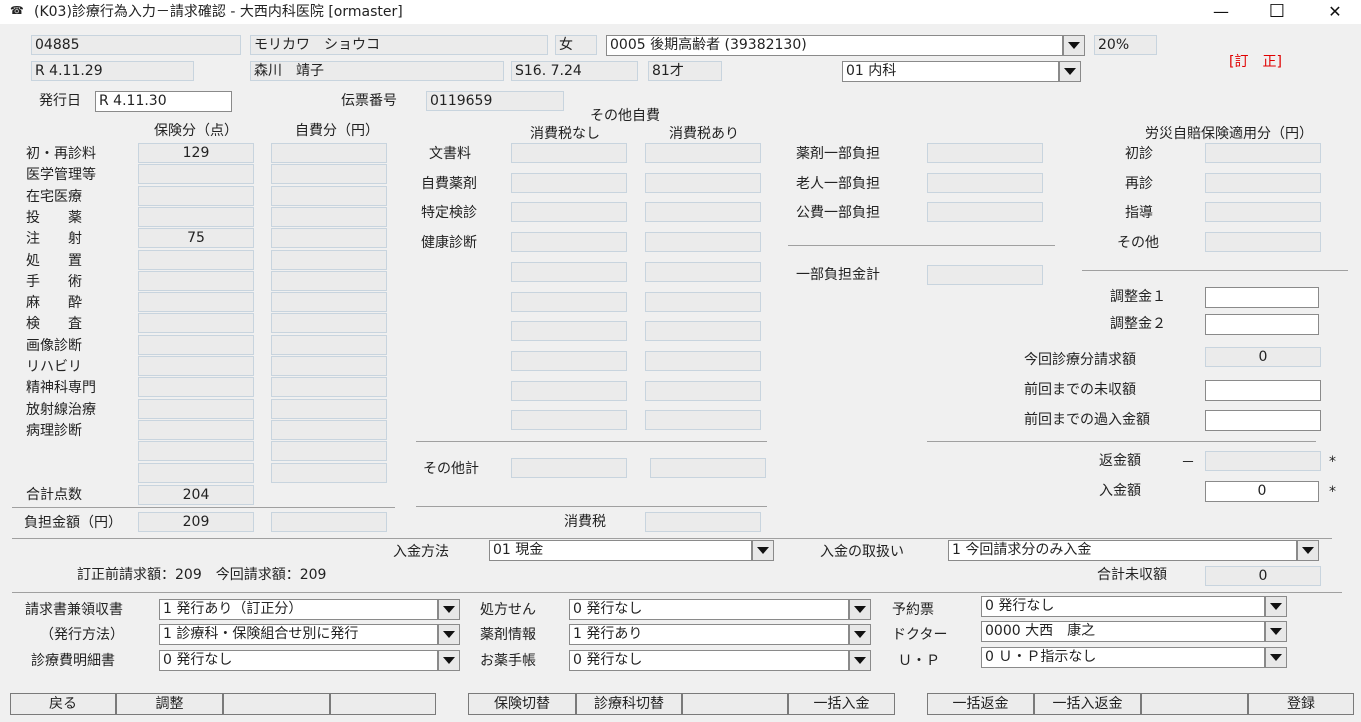 Image resolution: width=1361 pixels, height=722 pixels. What do you see at coordinates (841, 704) in the screenshot?
I see `bulk-payment-button: 一括入金` at bounding box center [841, 704].